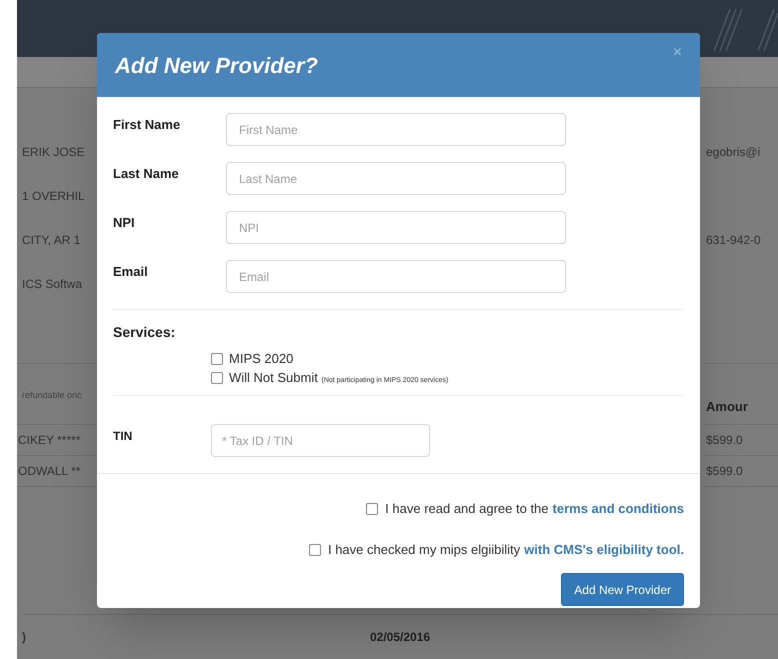 The height and width of the screenshot is (659, 778). Describe the element at coordinates (24, 637) in the screenshot. I see `table-cell-text: )` at that location.